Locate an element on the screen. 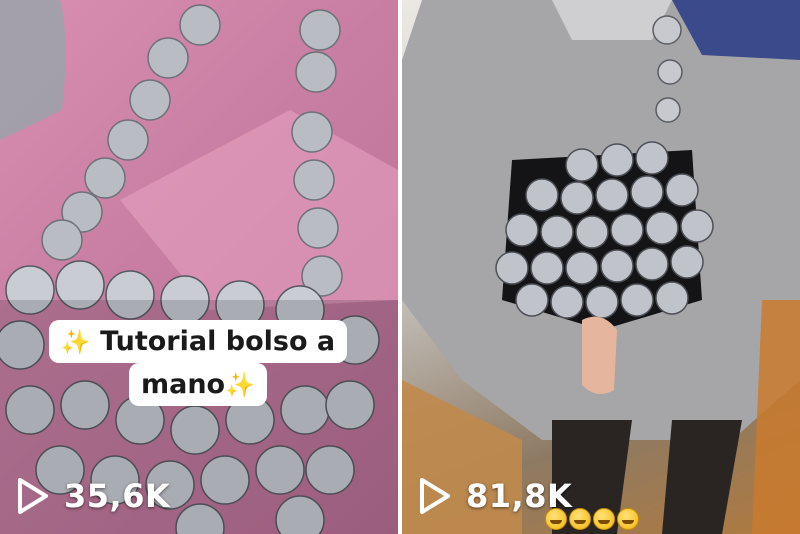 This screenshot has width=800, height=534. view-count: 35,6K is located at coordinates (117, 496).